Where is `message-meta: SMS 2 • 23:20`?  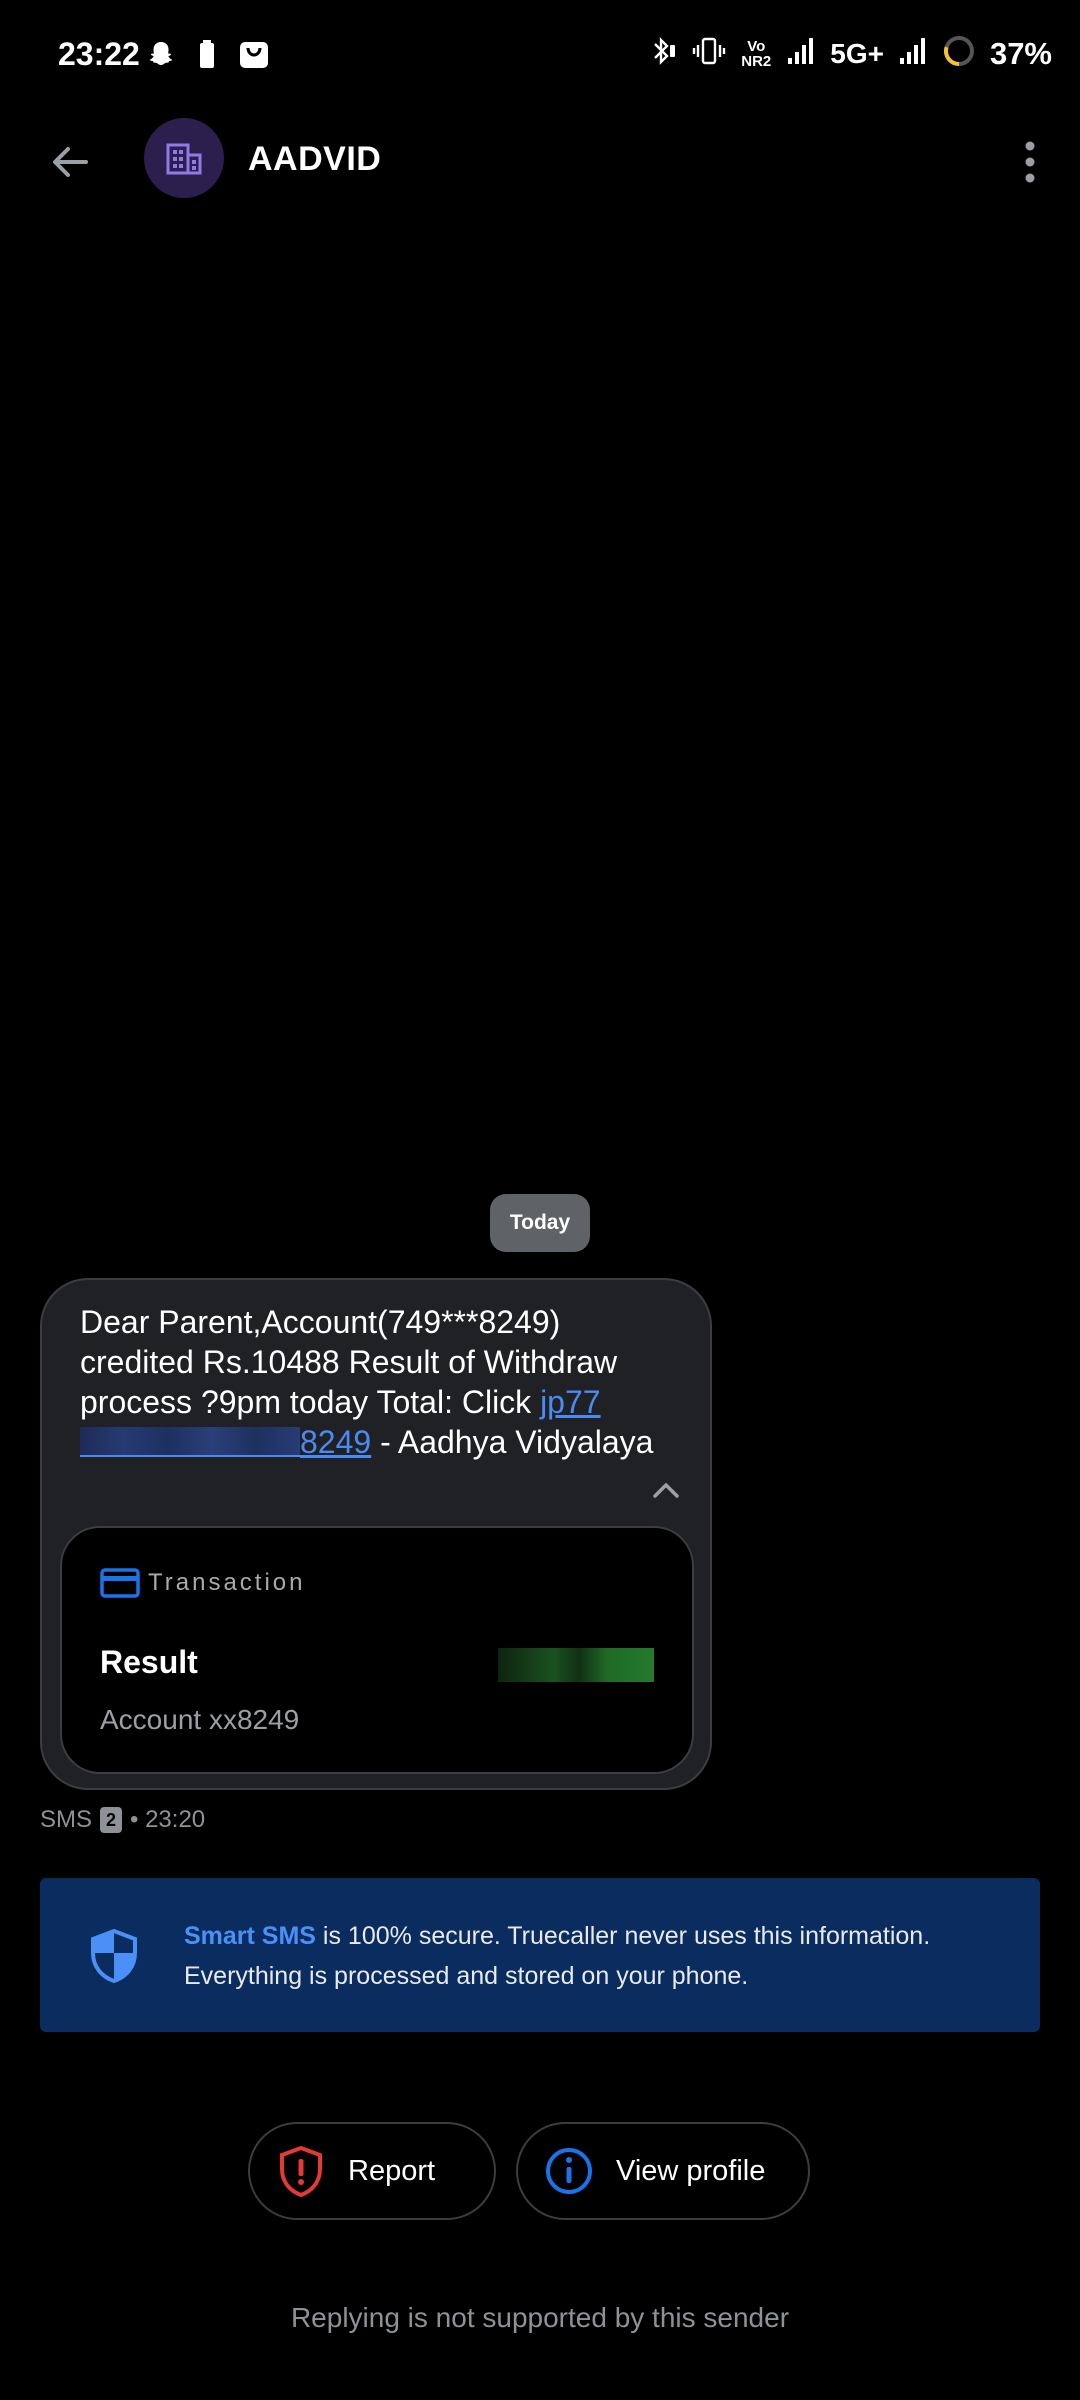 message-meta: SMS 2 • 23:20 is located at coordinates (122, 1820).